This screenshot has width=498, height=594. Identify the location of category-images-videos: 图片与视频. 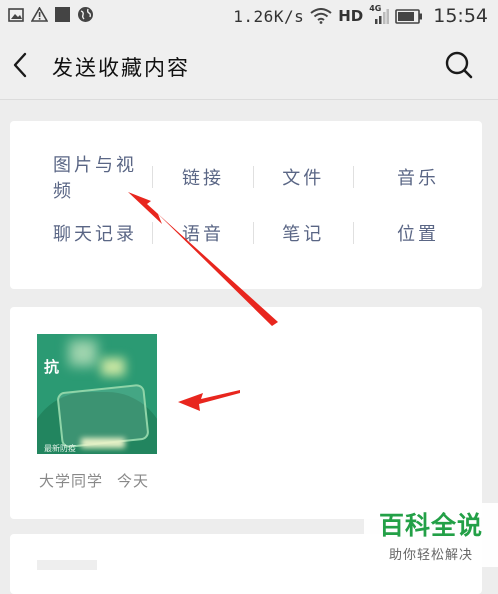
(81, 178).